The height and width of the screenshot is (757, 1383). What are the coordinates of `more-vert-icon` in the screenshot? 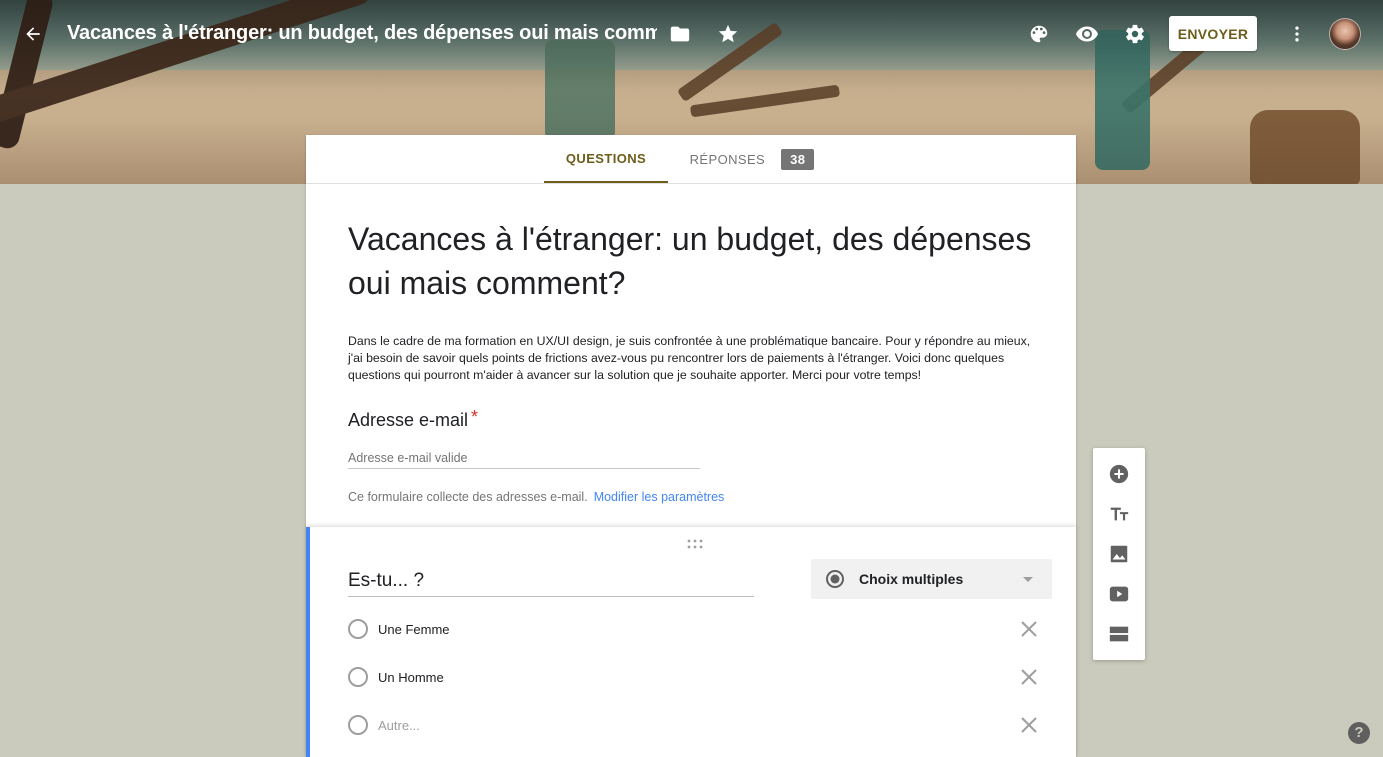 It's located at (1297, 34).